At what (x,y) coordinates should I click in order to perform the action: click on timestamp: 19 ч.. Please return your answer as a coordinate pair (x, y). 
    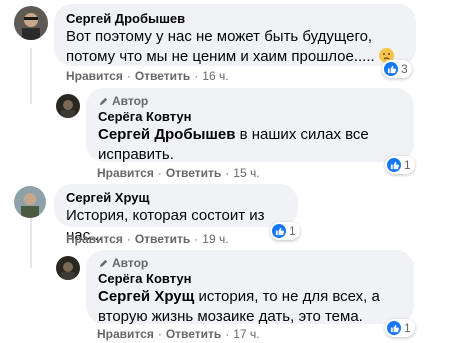
    Looking at the image, I should click on (215, 239).